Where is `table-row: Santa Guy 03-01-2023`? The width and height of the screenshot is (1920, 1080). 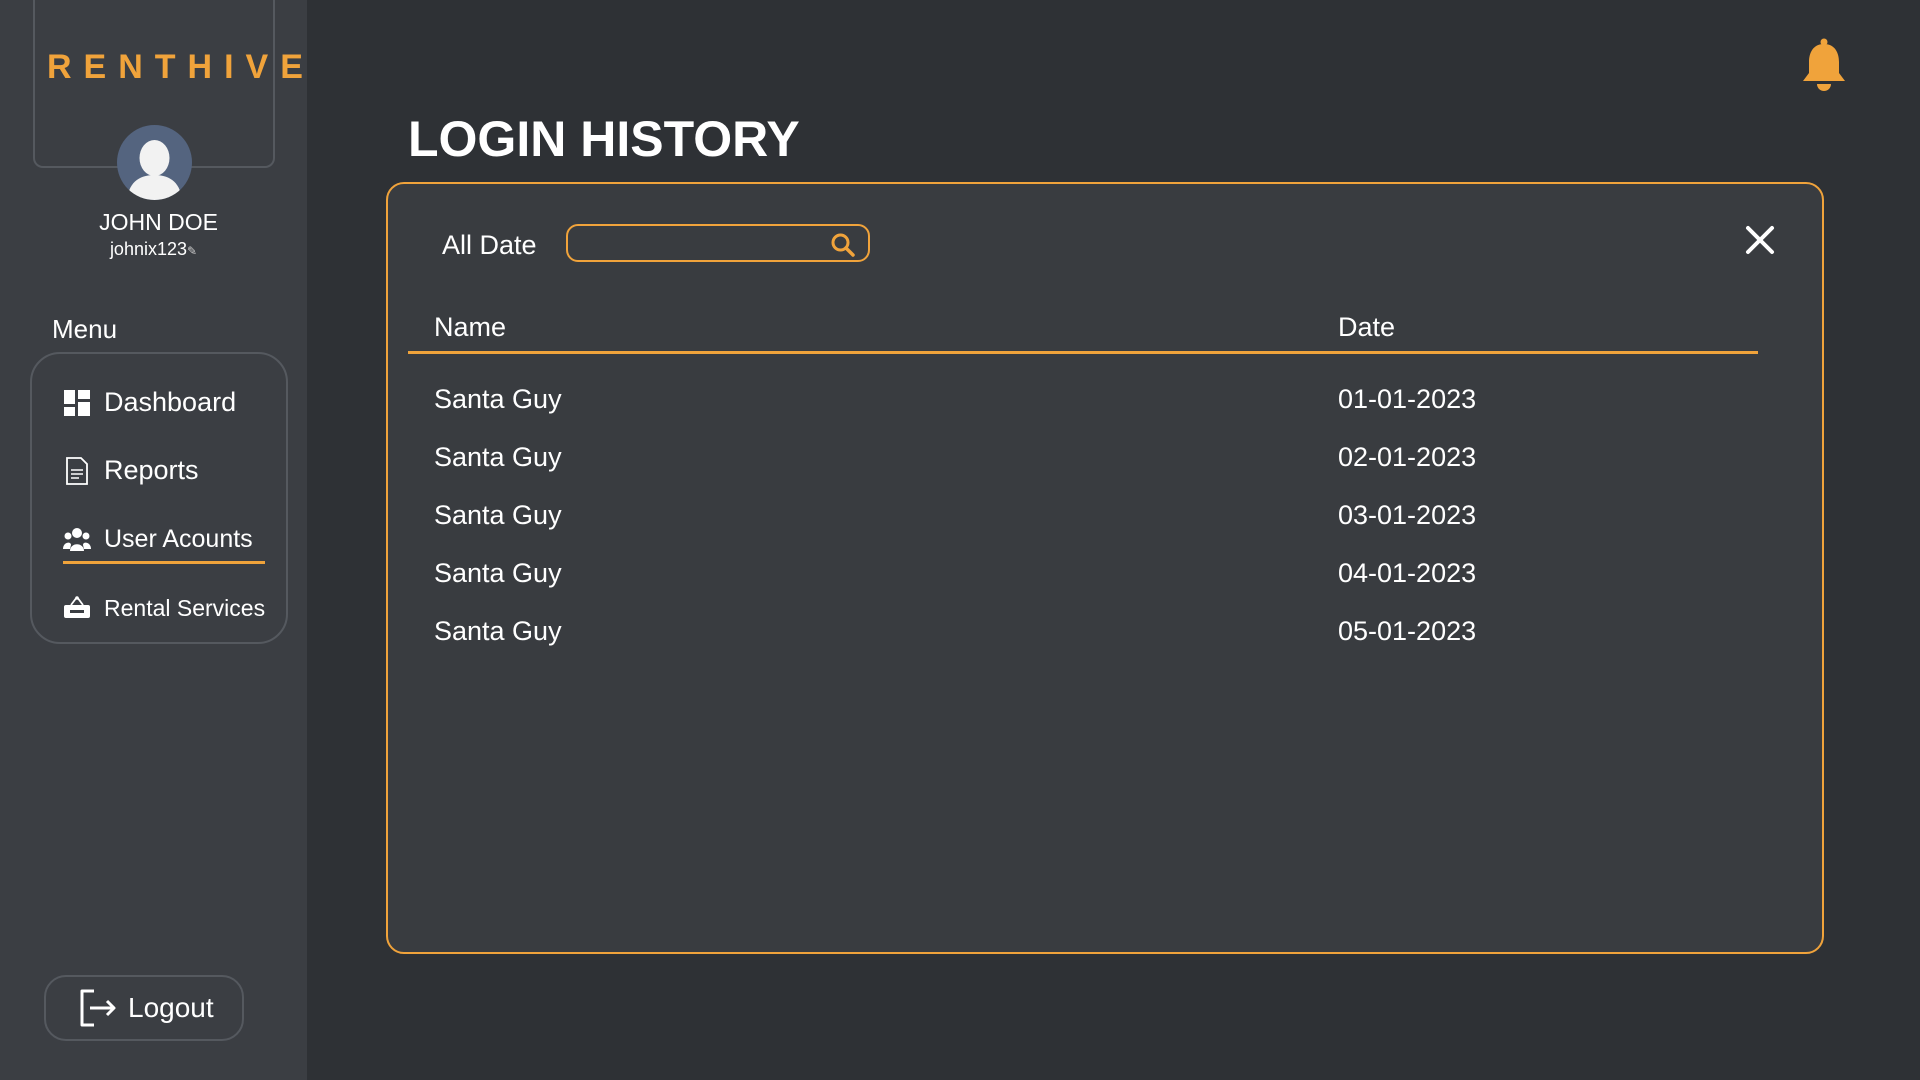 table-row: Santa Guy 03-01-2023 is located at coordinates (1083, 529).